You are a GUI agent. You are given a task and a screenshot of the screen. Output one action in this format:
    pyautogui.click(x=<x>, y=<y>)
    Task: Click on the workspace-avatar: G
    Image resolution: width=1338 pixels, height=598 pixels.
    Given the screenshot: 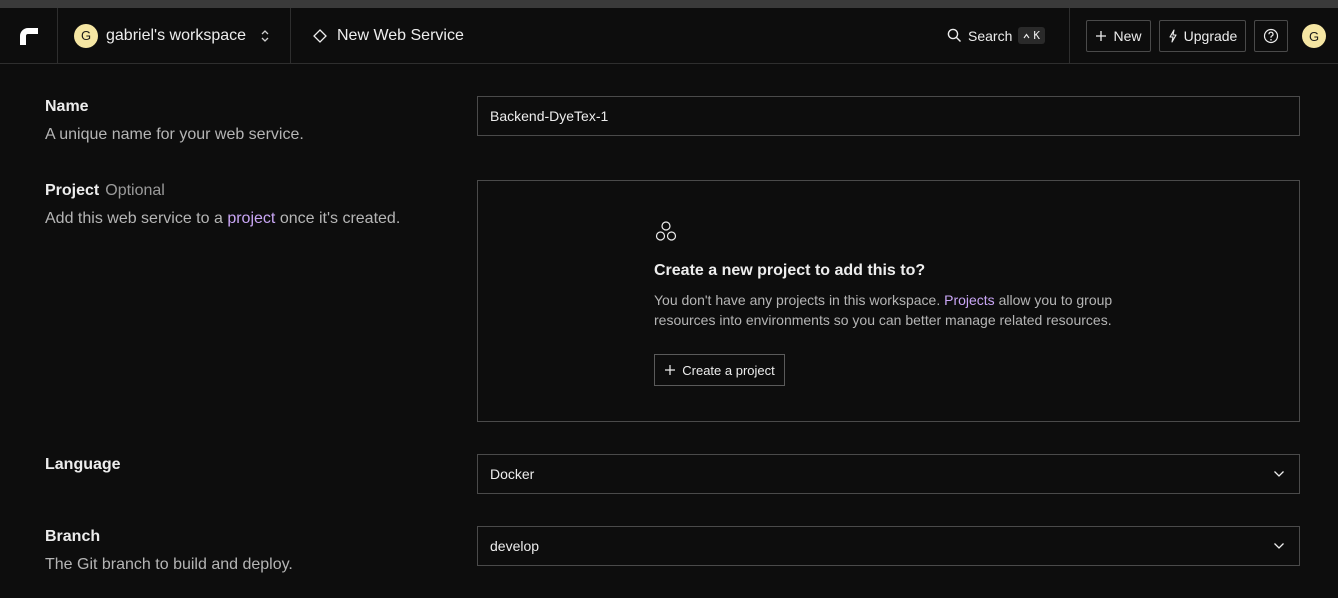 What is the action you would take?
    pyautogui.click(x=86, y=35)
    